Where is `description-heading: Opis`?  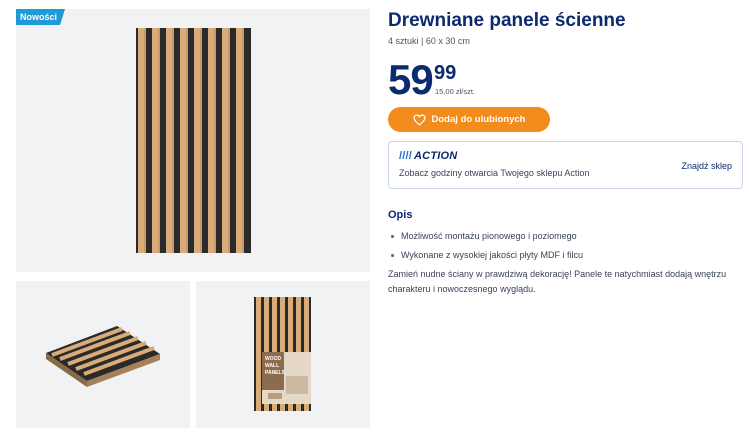 description-heading: Opis is located at coordinates (400, 215).